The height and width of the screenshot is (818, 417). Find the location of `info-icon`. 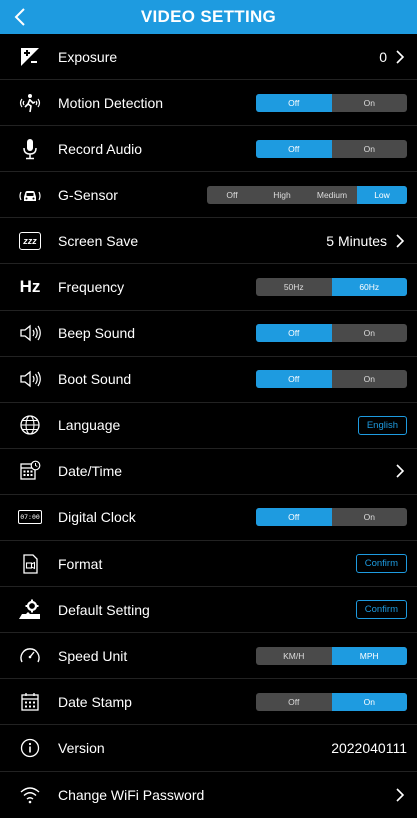

info-icon is located at coordinates (30, 748).